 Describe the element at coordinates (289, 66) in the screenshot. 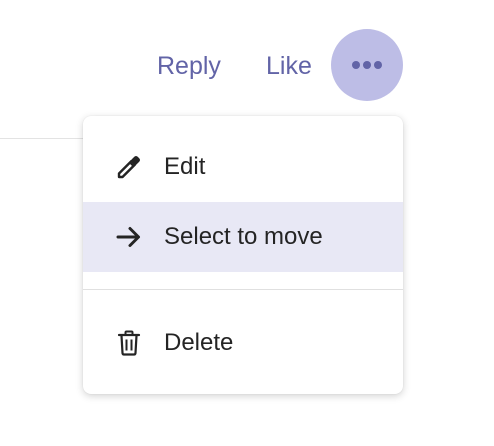

I see `like-button: Like` at that location.